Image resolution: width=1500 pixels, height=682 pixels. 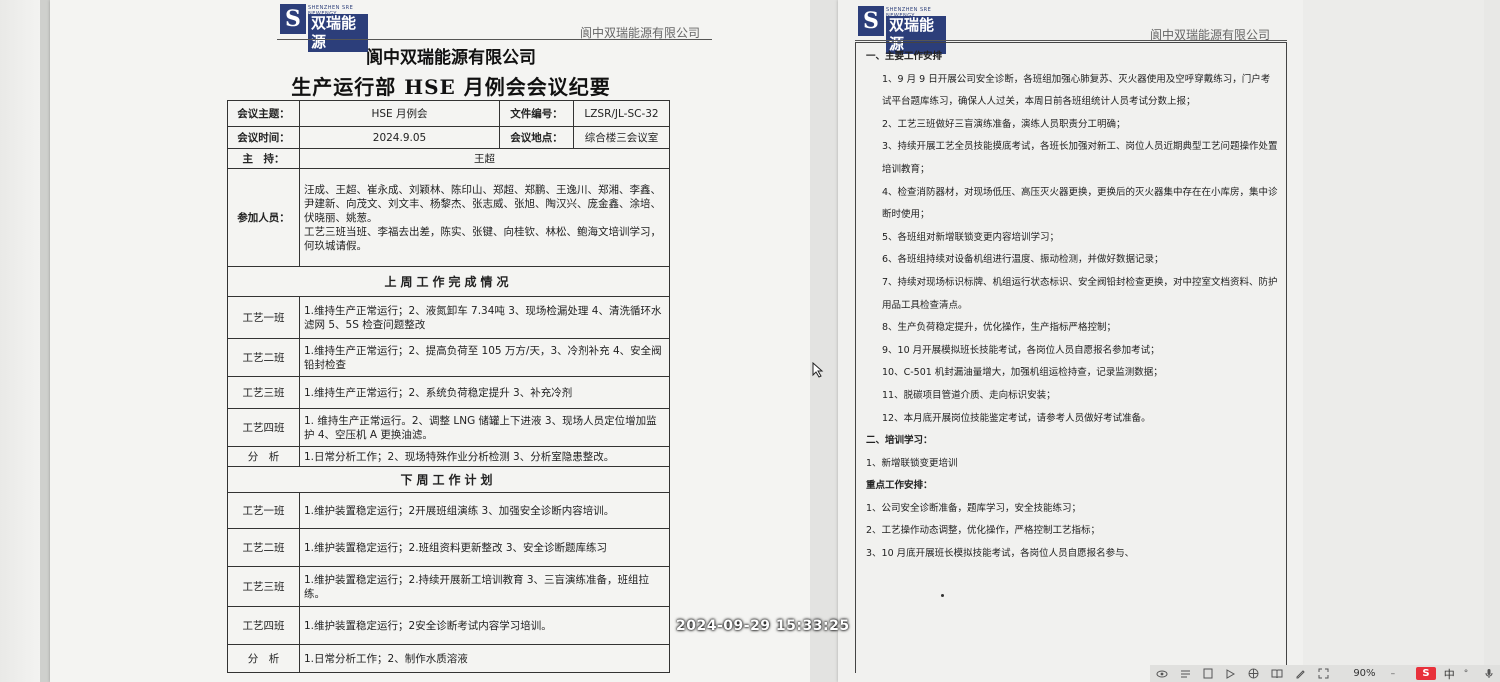 What do you see at coordinates (536, 113) in the screenshot?
I see `file-number-label: 文件编号：` at bounding box center [536, 113].